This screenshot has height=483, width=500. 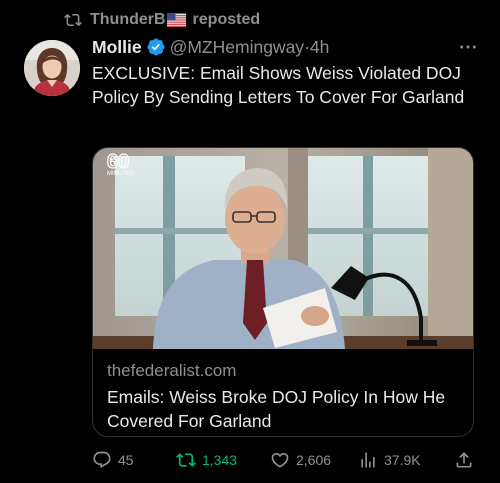 I want to click on repost-context: ThunderB reposted, so click(x=162, y=20).